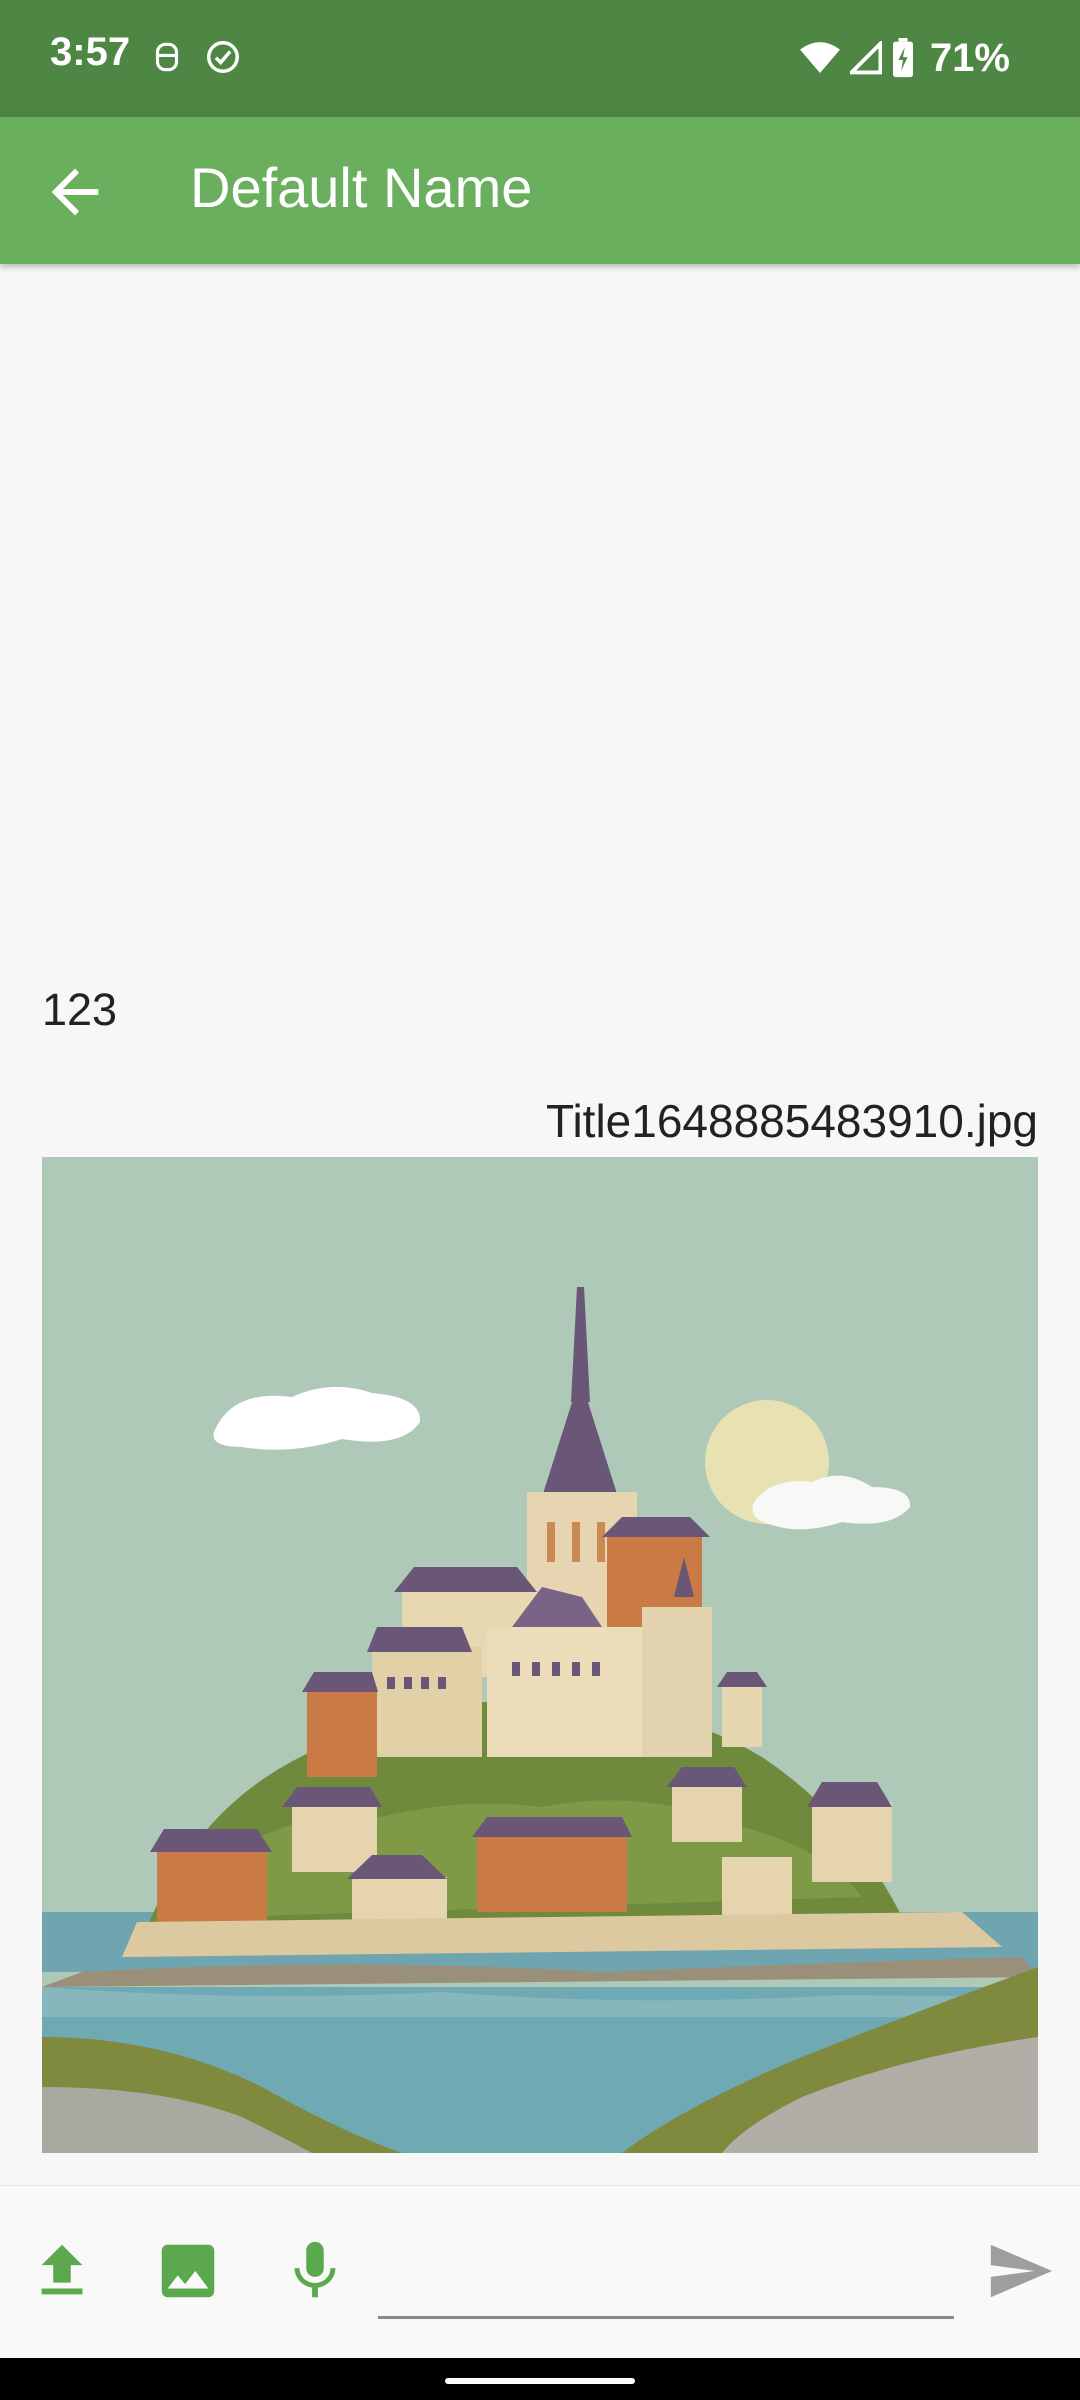 The width and height of the screenshot is (1080, 2400). I want to click on home-gesture-handle, so click(540, 2381).